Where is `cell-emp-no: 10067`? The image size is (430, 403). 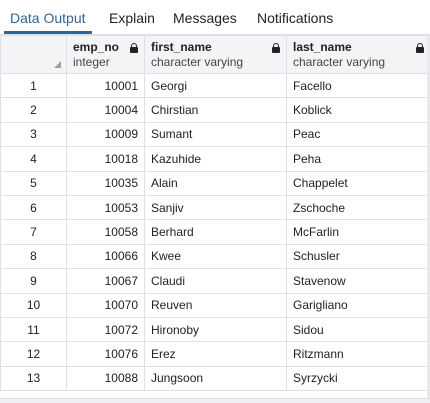
cell-emp-no: 10067 is located at coordinates (105, 281).